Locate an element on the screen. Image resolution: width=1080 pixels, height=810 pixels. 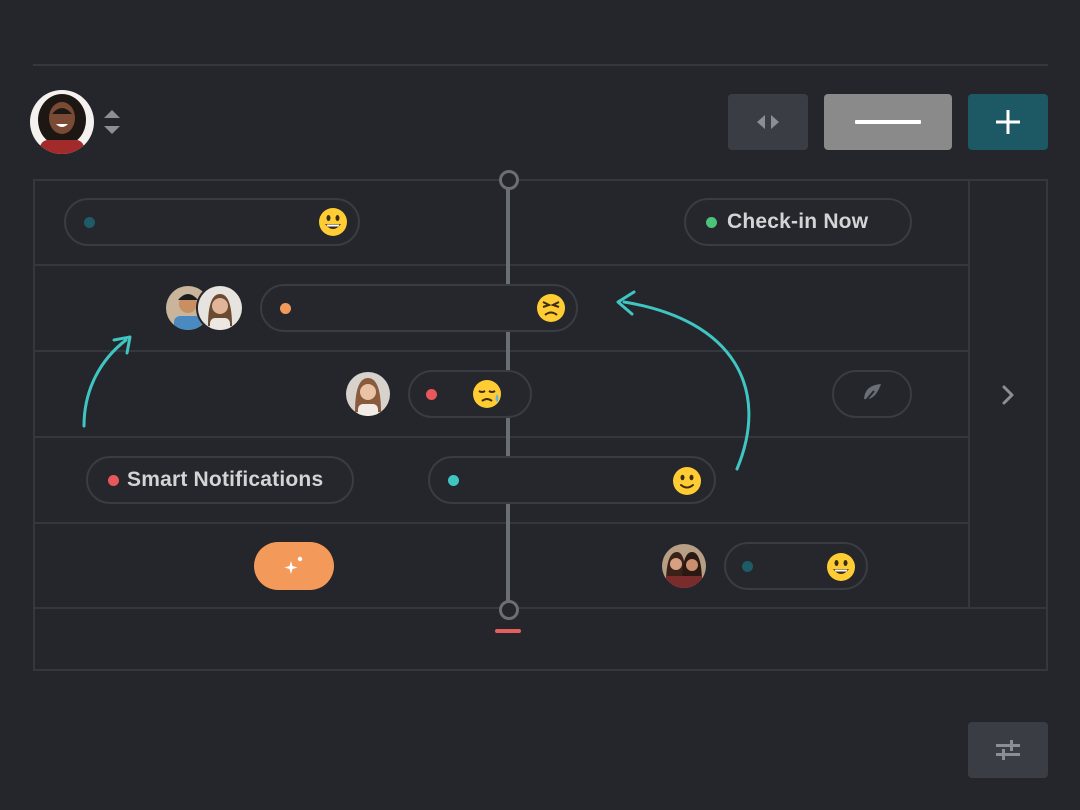
smart-notifications-pill: Smart Notifications is located at coordinates (220, 480).